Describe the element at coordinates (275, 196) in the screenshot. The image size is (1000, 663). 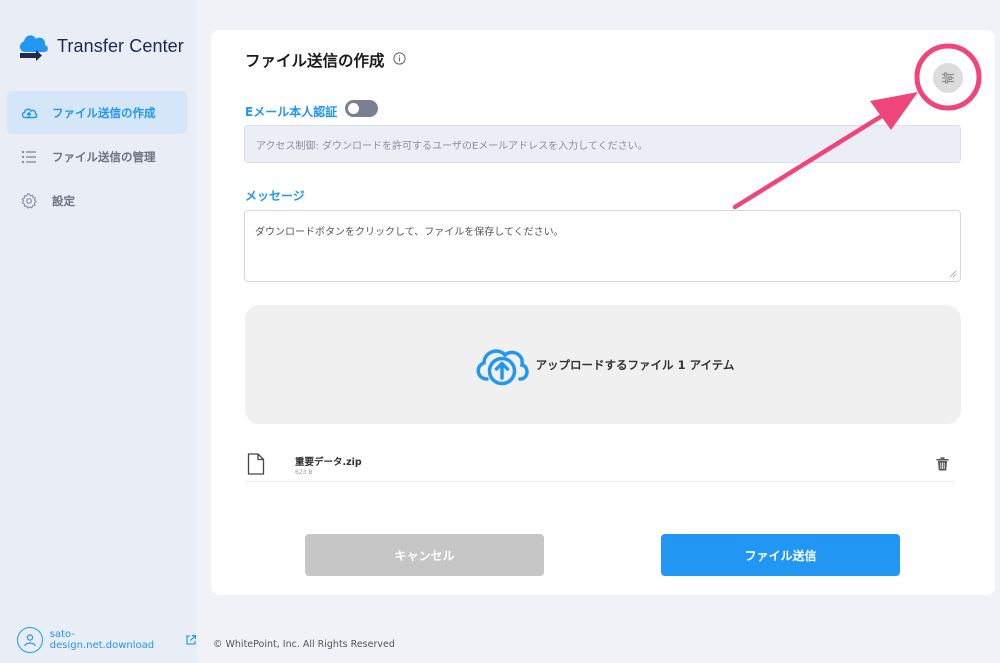
I see `message-label: メッセージ` at that location.